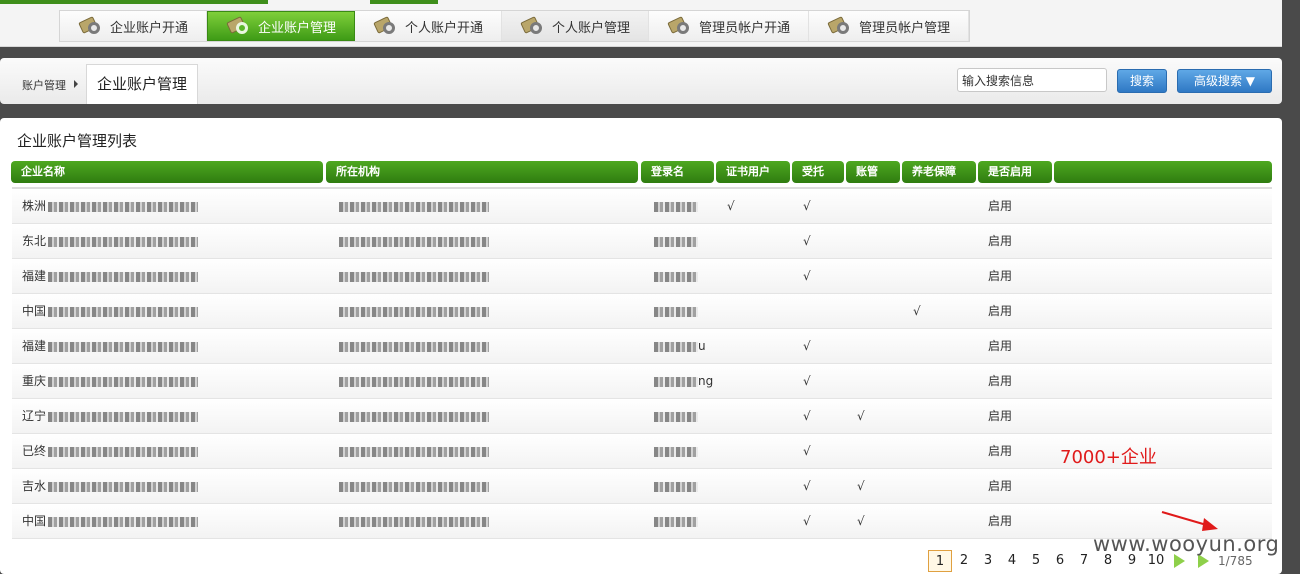  I want to click on column-header-trust: 受托, so click(818, 172).